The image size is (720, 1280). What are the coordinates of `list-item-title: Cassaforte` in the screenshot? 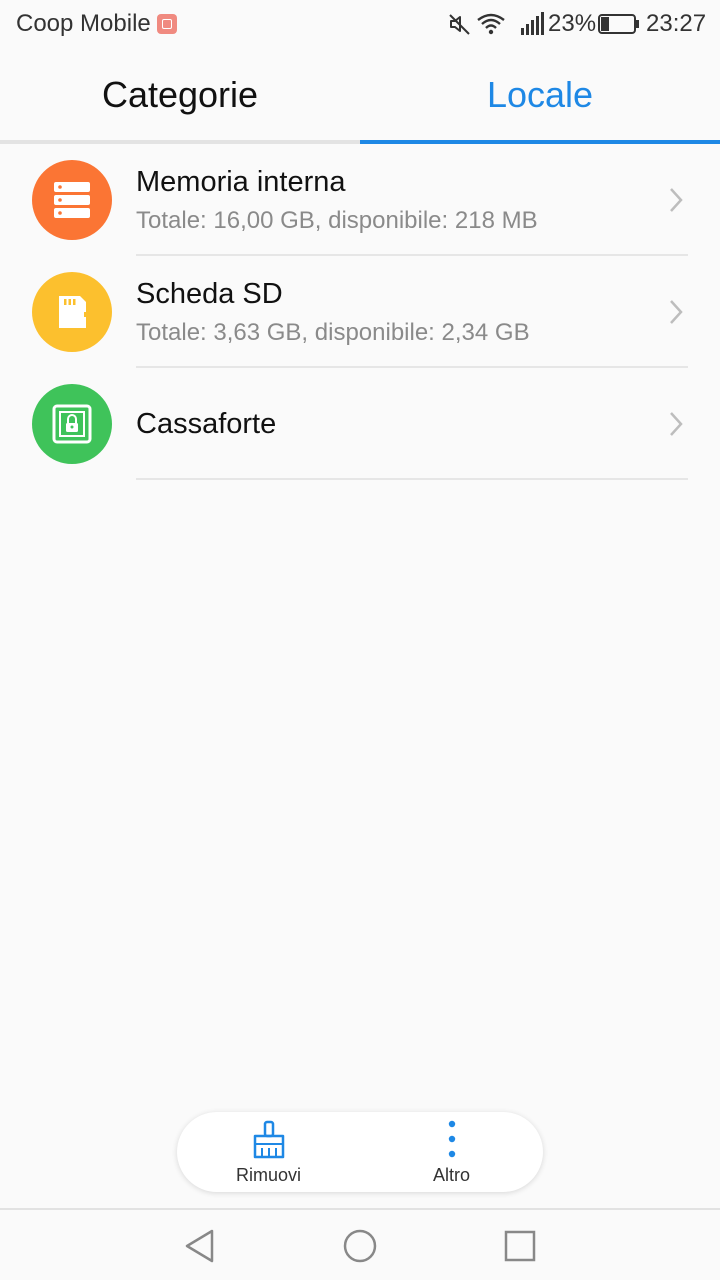 It's located at (206, 424).